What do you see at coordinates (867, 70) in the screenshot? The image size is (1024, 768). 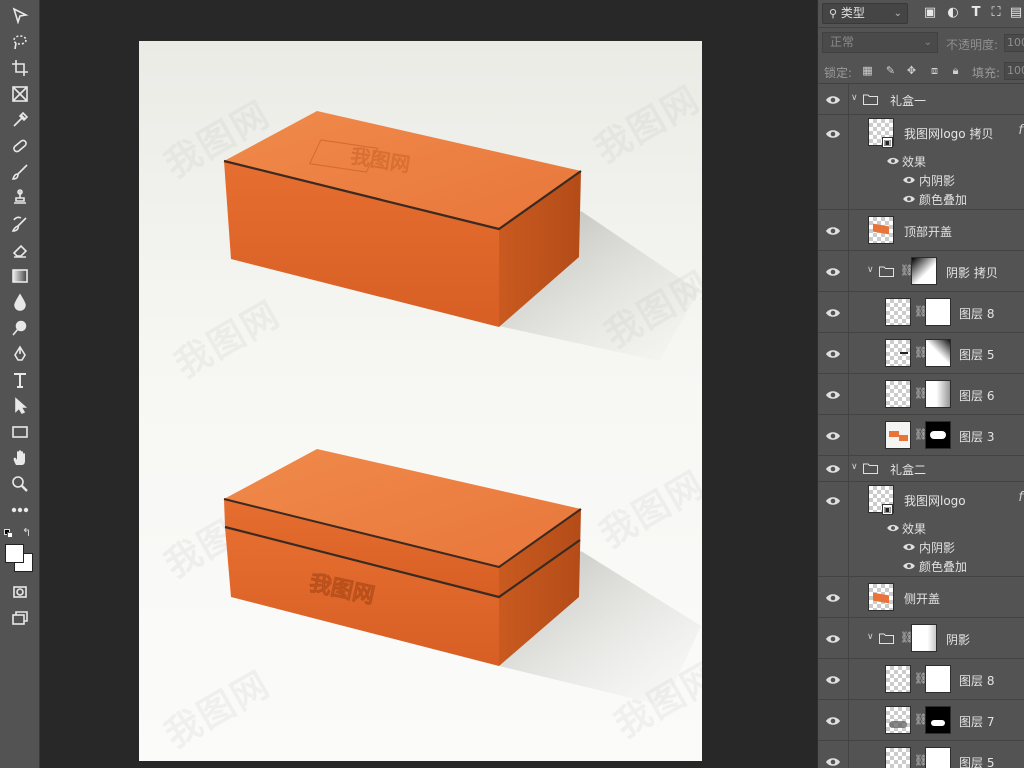 I see `lock-transparent-icon: ▦` at bounding box center [867, 70].